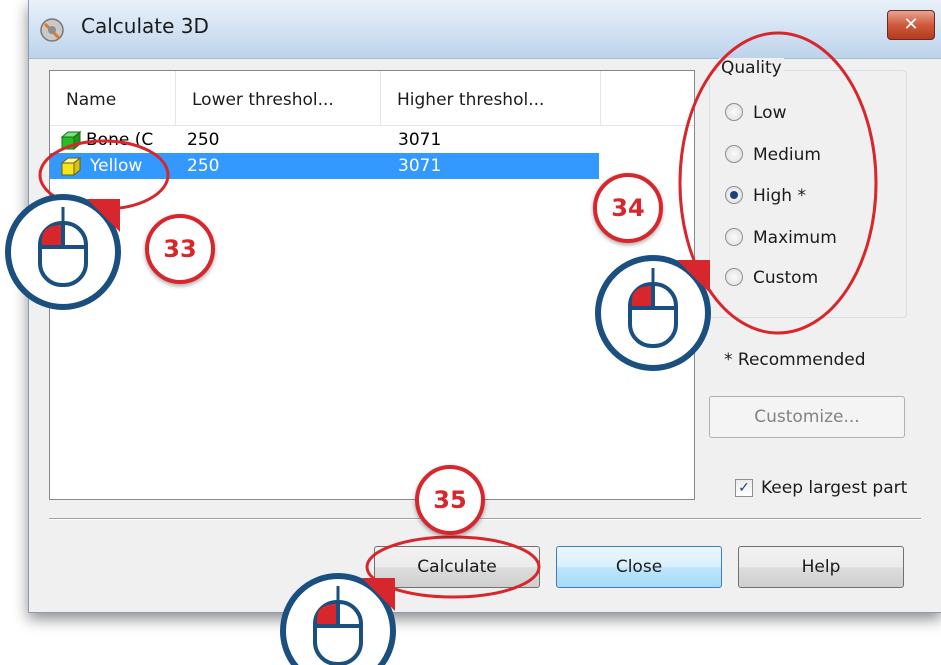 This screenshot has height=665, width=941. I want to click on recommended-note: * Recommended, so click(795, 360).